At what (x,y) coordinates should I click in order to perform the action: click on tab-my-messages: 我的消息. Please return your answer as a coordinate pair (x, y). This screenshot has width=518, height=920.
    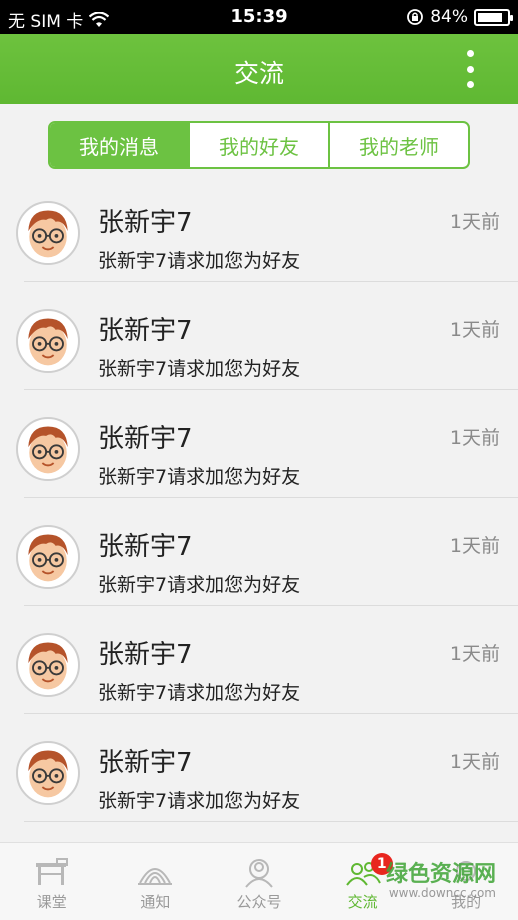
    Looking at the image, I should click on (119, 145).